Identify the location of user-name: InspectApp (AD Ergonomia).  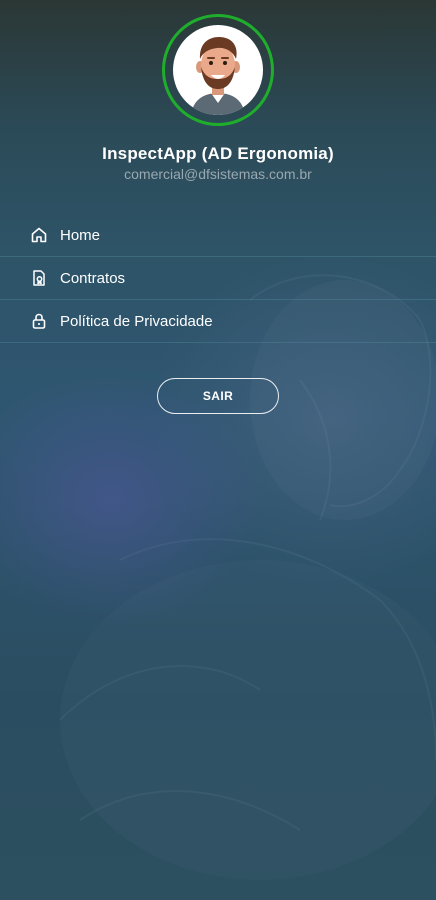
(218, 153).